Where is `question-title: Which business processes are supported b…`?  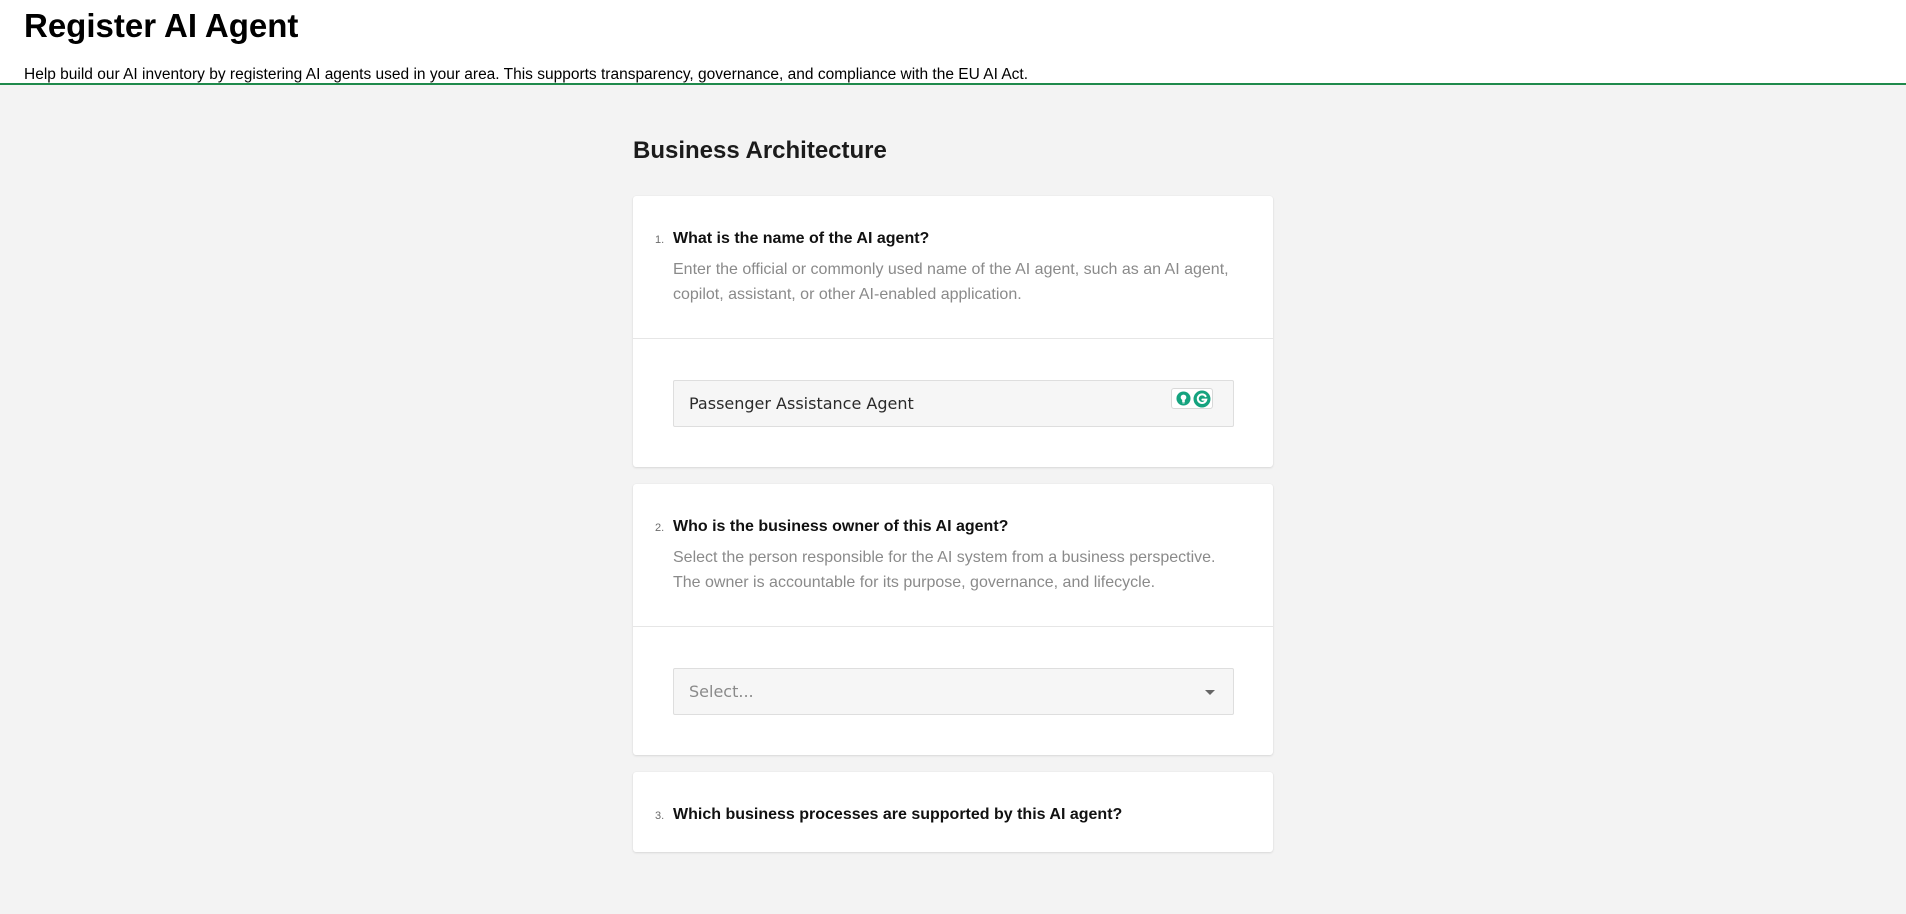 question-title: Which business processes are supported b… is located at coordinates (898, 814).